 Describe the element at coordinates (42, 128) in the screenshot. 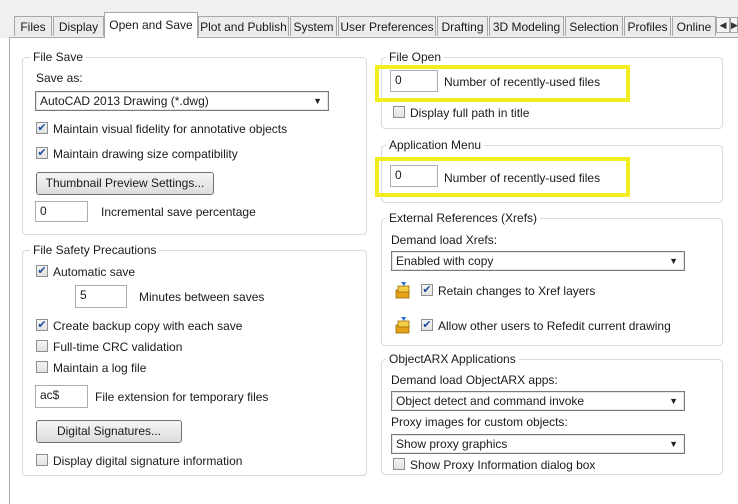

I see `visual-fidelity-checkbox: ✔` at that location.